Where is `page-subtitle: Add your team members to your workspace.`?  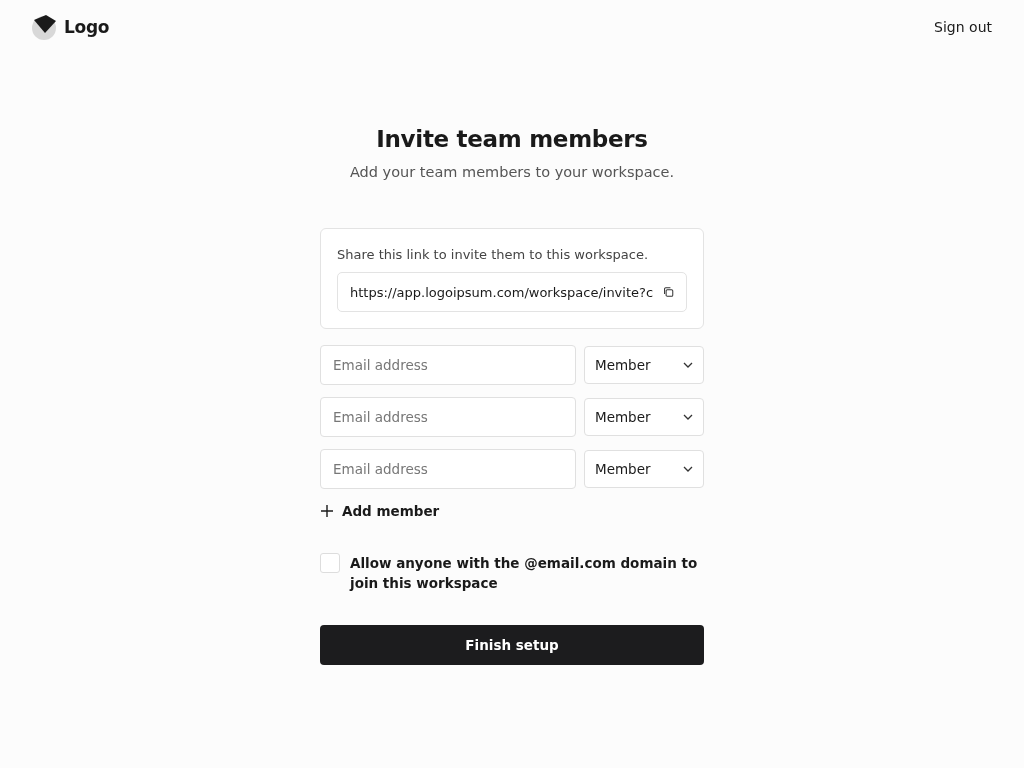 page-subtitle: Add your team members to your workspace. is located at coordinates (512, 172).